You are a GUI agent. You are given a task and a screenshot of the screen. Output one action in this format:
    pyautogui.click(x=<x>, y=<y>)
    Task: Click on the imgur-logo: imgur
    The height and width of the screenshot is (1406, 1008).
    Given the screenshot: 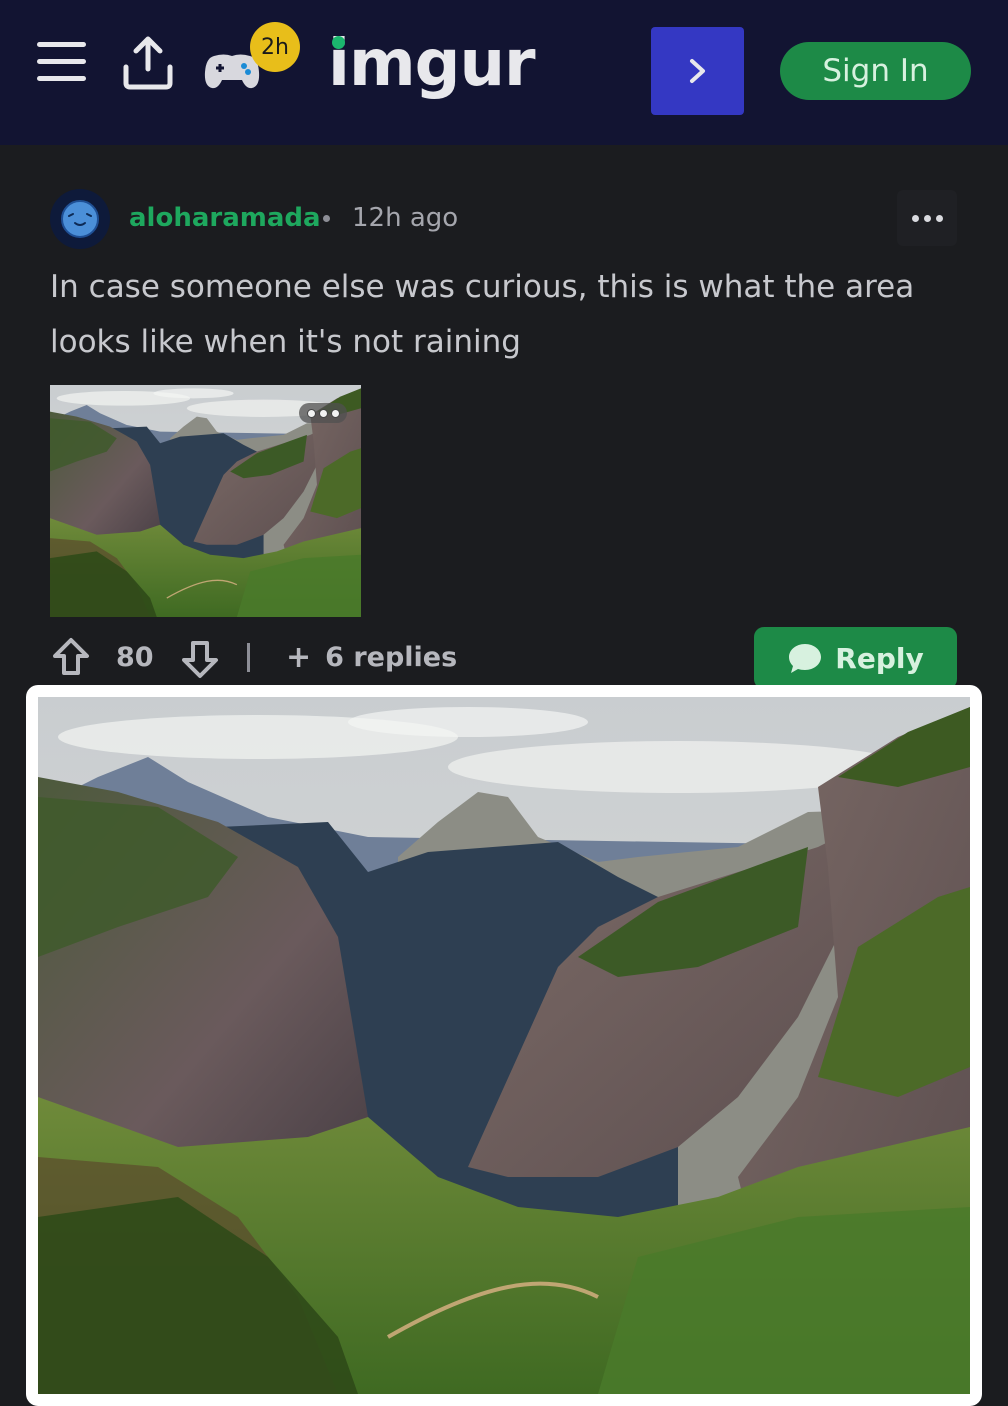 What is the action you would take?
    pyautogui.click(x=432, y=64)
    